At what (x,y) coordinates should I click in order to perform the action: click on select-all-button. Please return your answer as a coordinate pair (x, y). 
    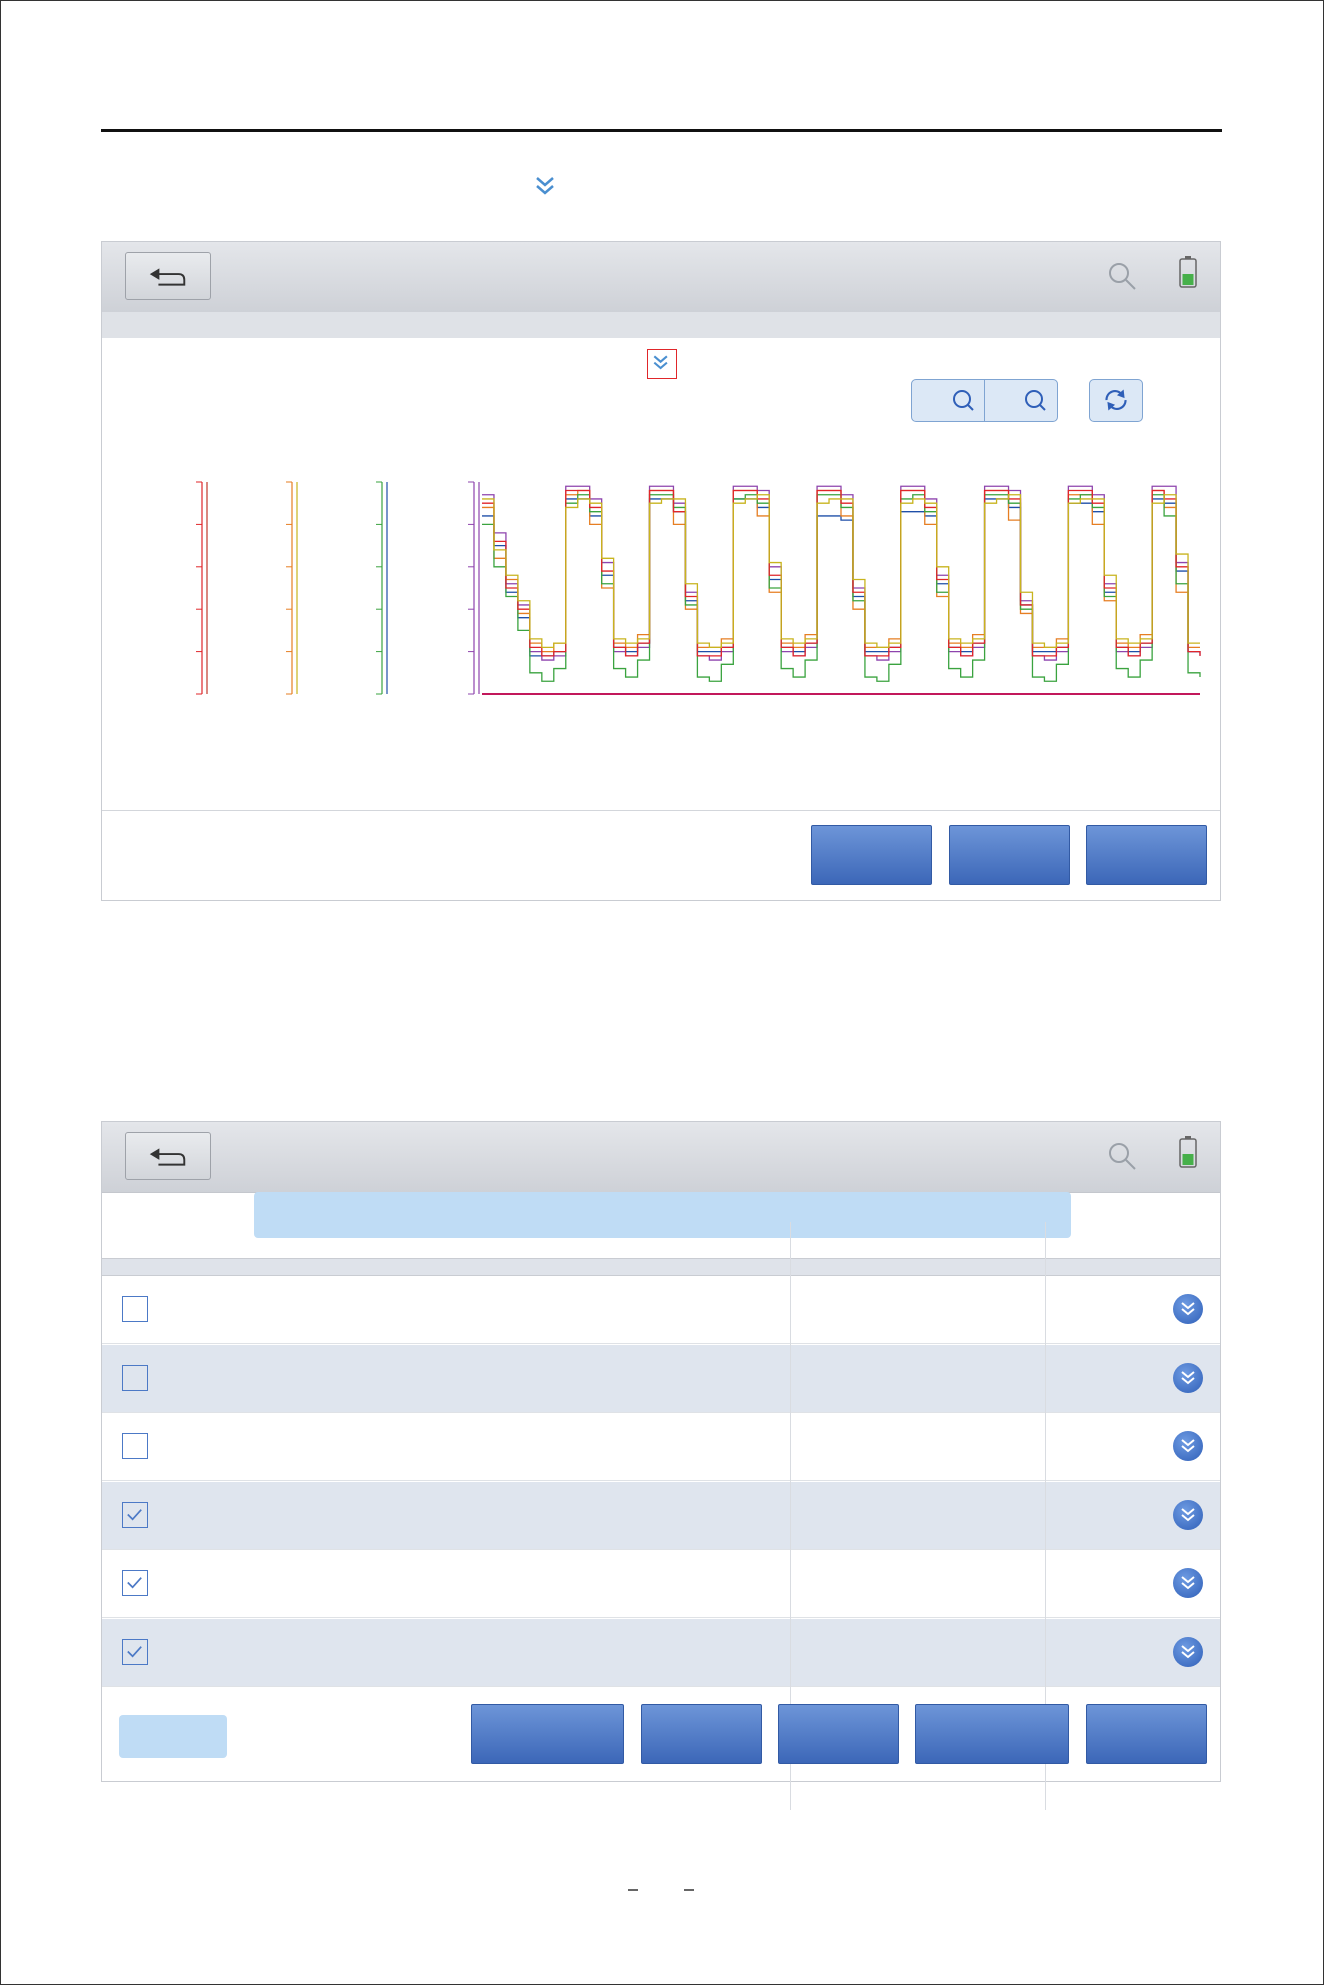
    Looking at the image, I should click on (173, 1736).